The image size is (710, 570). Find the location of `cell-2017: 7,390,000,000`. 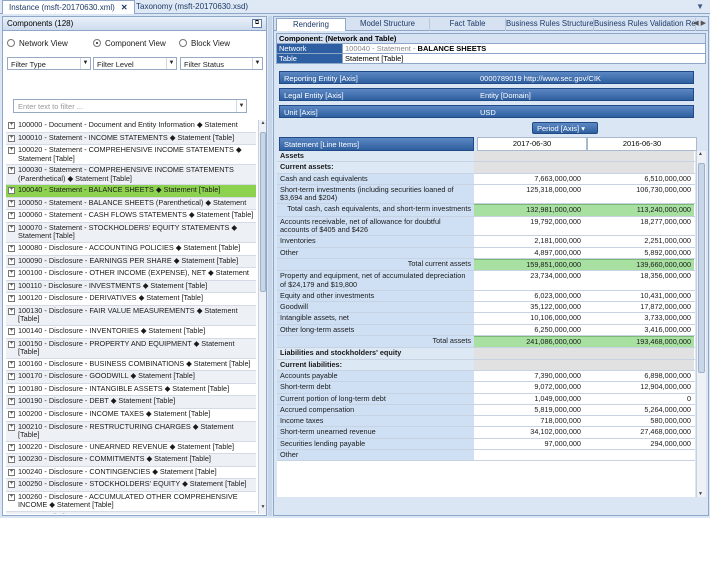

cell-2017: 7,390,000,000 is located at coordinates (529, 376).